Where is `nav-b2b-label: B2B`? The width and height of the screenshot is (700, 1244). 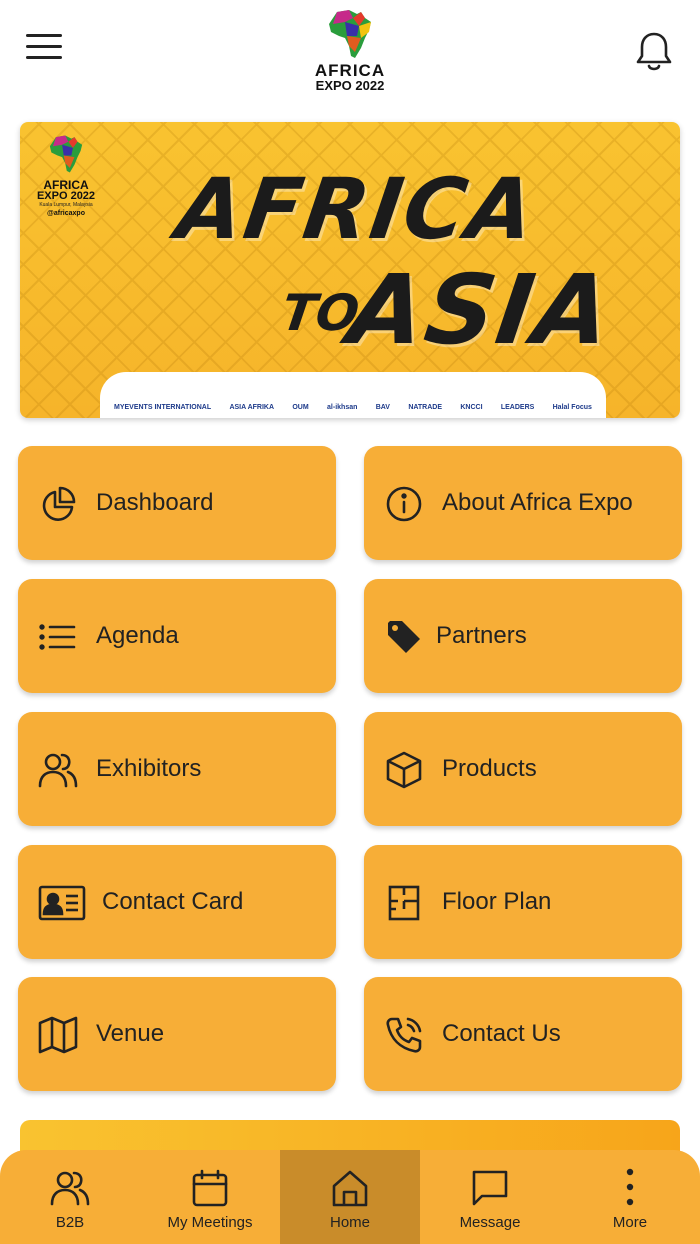
nav-b2b-label: B2B is located at coordinates (70, 1222).